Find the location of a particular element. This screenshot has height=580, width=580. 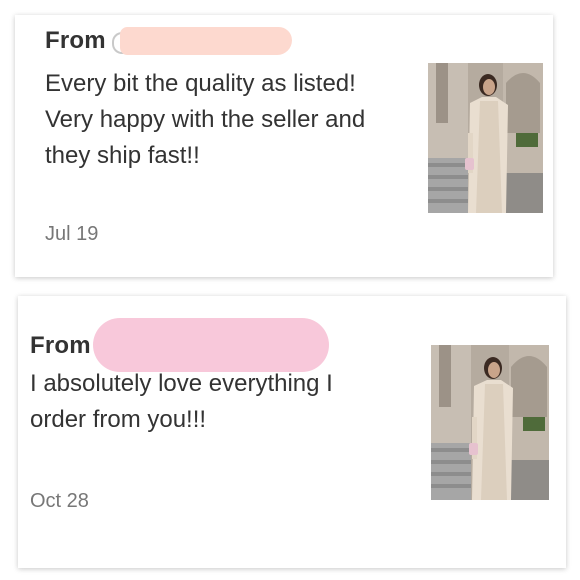

review-date: Oct 28 is located at coordinates (59, 501).